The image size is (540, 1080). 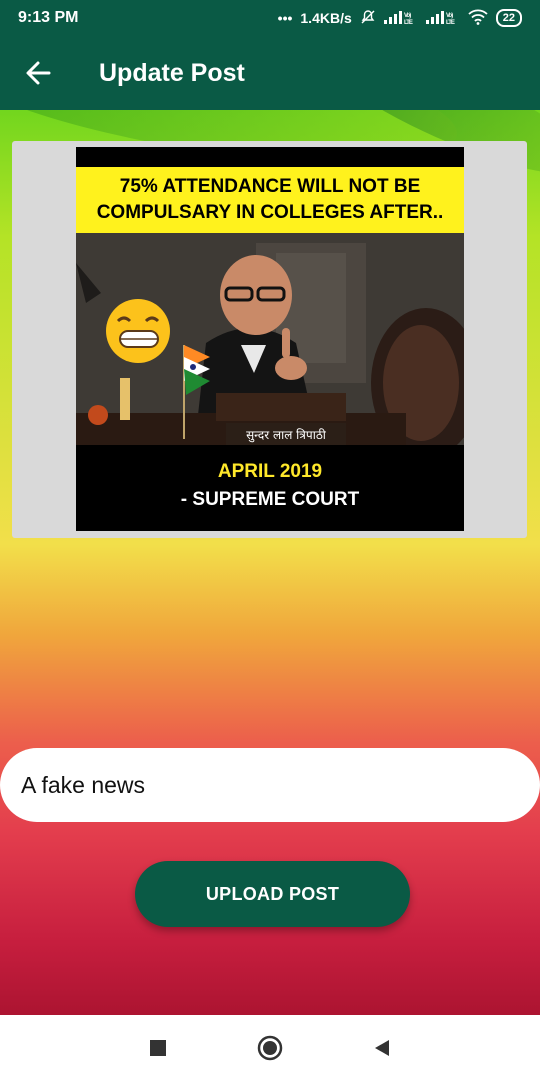 I want to click on poster-date: APRIL 2019, so click(x=270, y=471).